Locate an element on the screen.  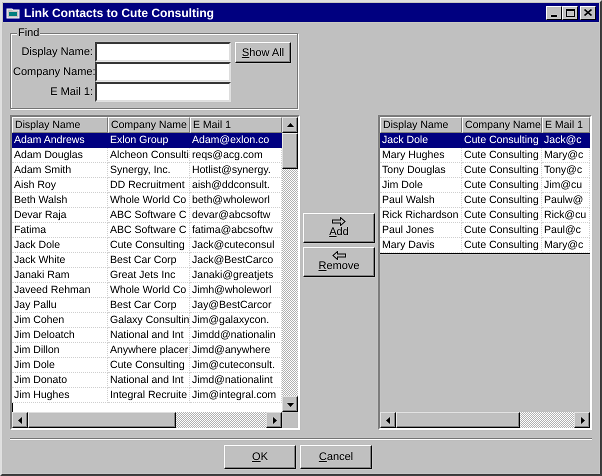
window-icon is located at coordinates (13, 12).